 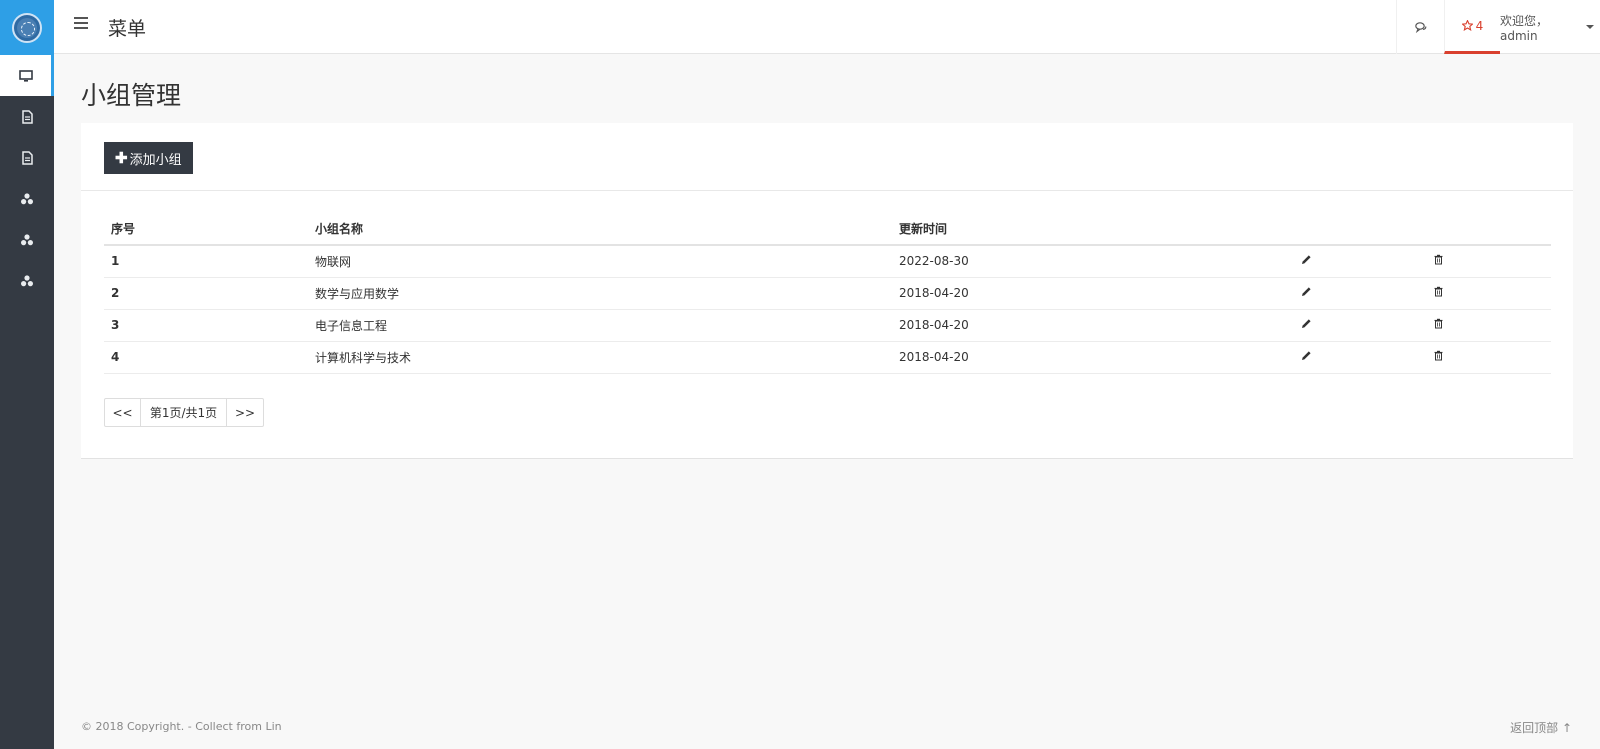 What do you see at coordinates (1534, 728) in the screenshot?
I see `back-to-top-label: 返回顶部` at bounding box center [1534, 728].